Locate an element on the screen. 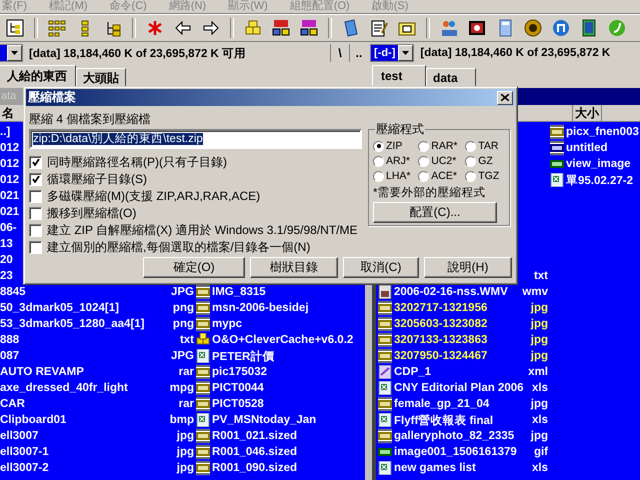 This screenshot has height=480, width=640. file-name: new games list is located at coordinates (435, 468).